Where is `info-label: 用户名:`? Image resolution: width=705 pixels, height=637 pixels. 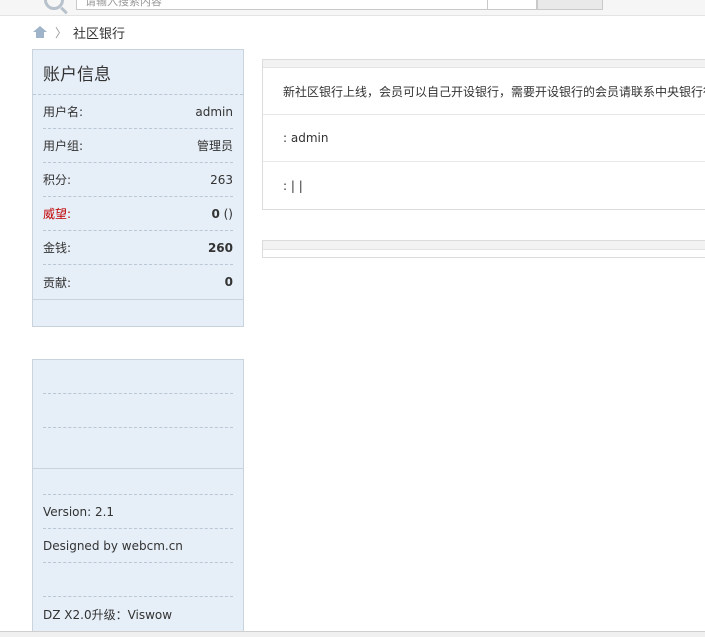 info-label: 用户名: is located at coordinates (63, 112).